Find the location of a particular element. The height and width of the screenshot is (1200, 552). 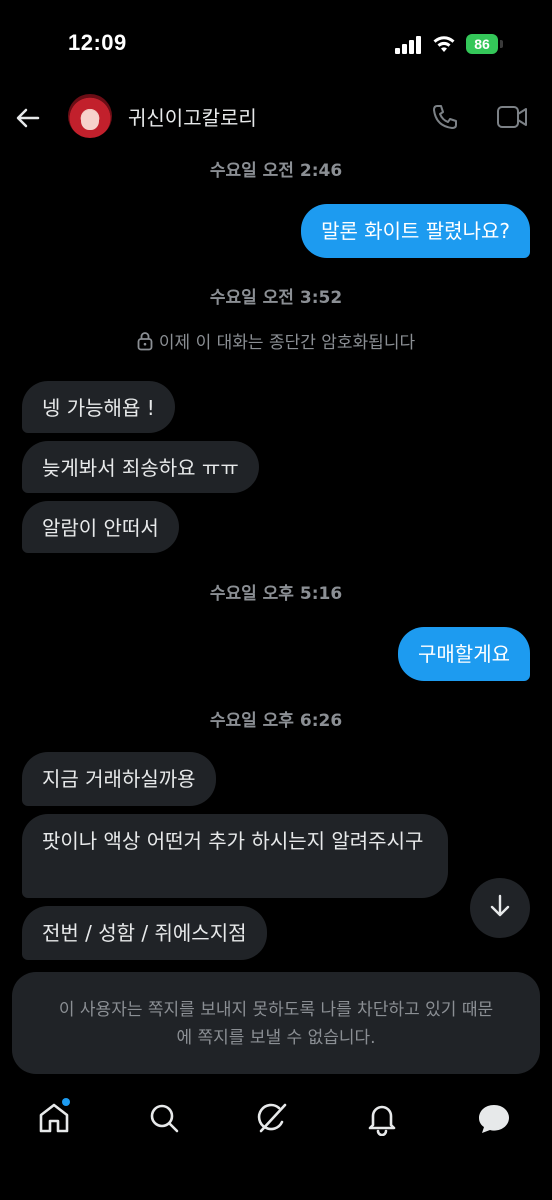

search-icon is located at coordinates (166, 1120).